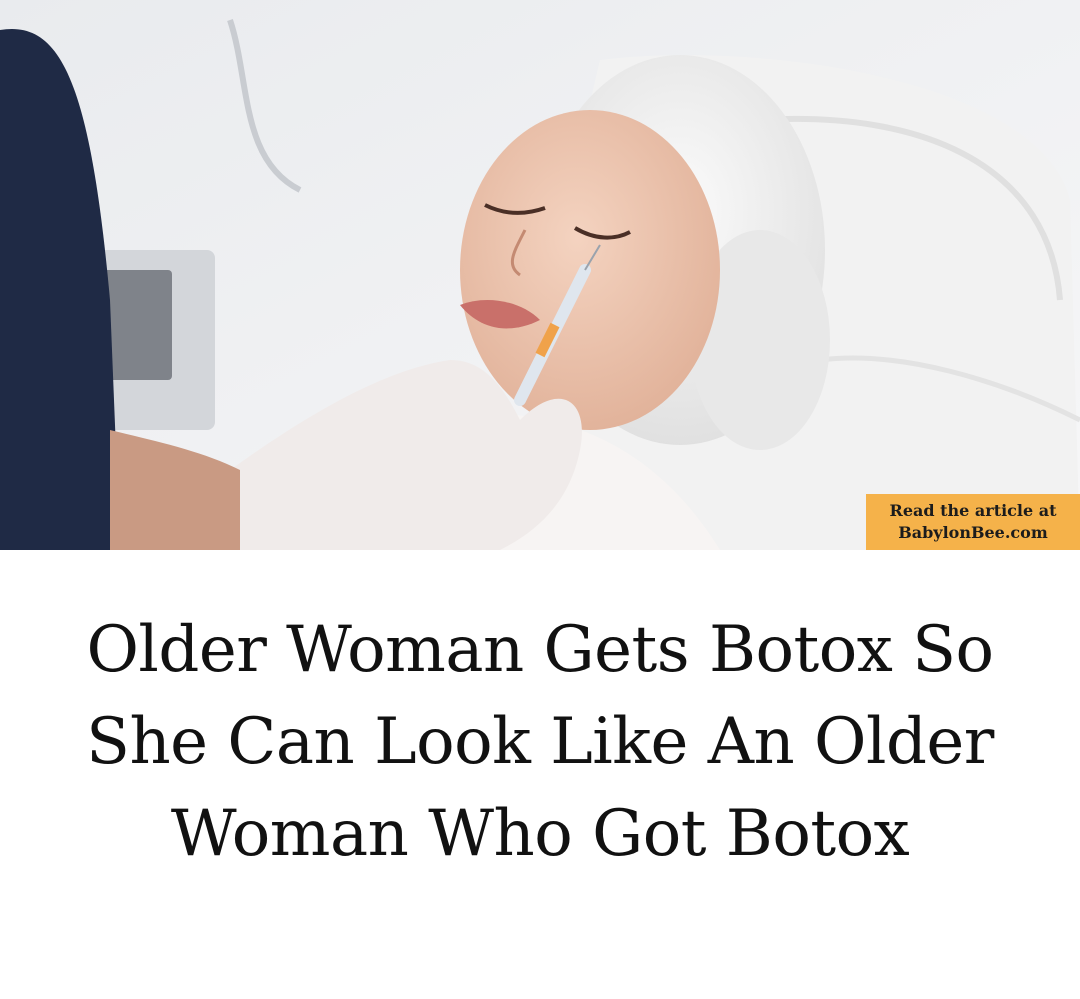  Describe the element at coordinates (973, 532) in the screenshot. I see `badge-line-2: BabylonBee.com` at that location.